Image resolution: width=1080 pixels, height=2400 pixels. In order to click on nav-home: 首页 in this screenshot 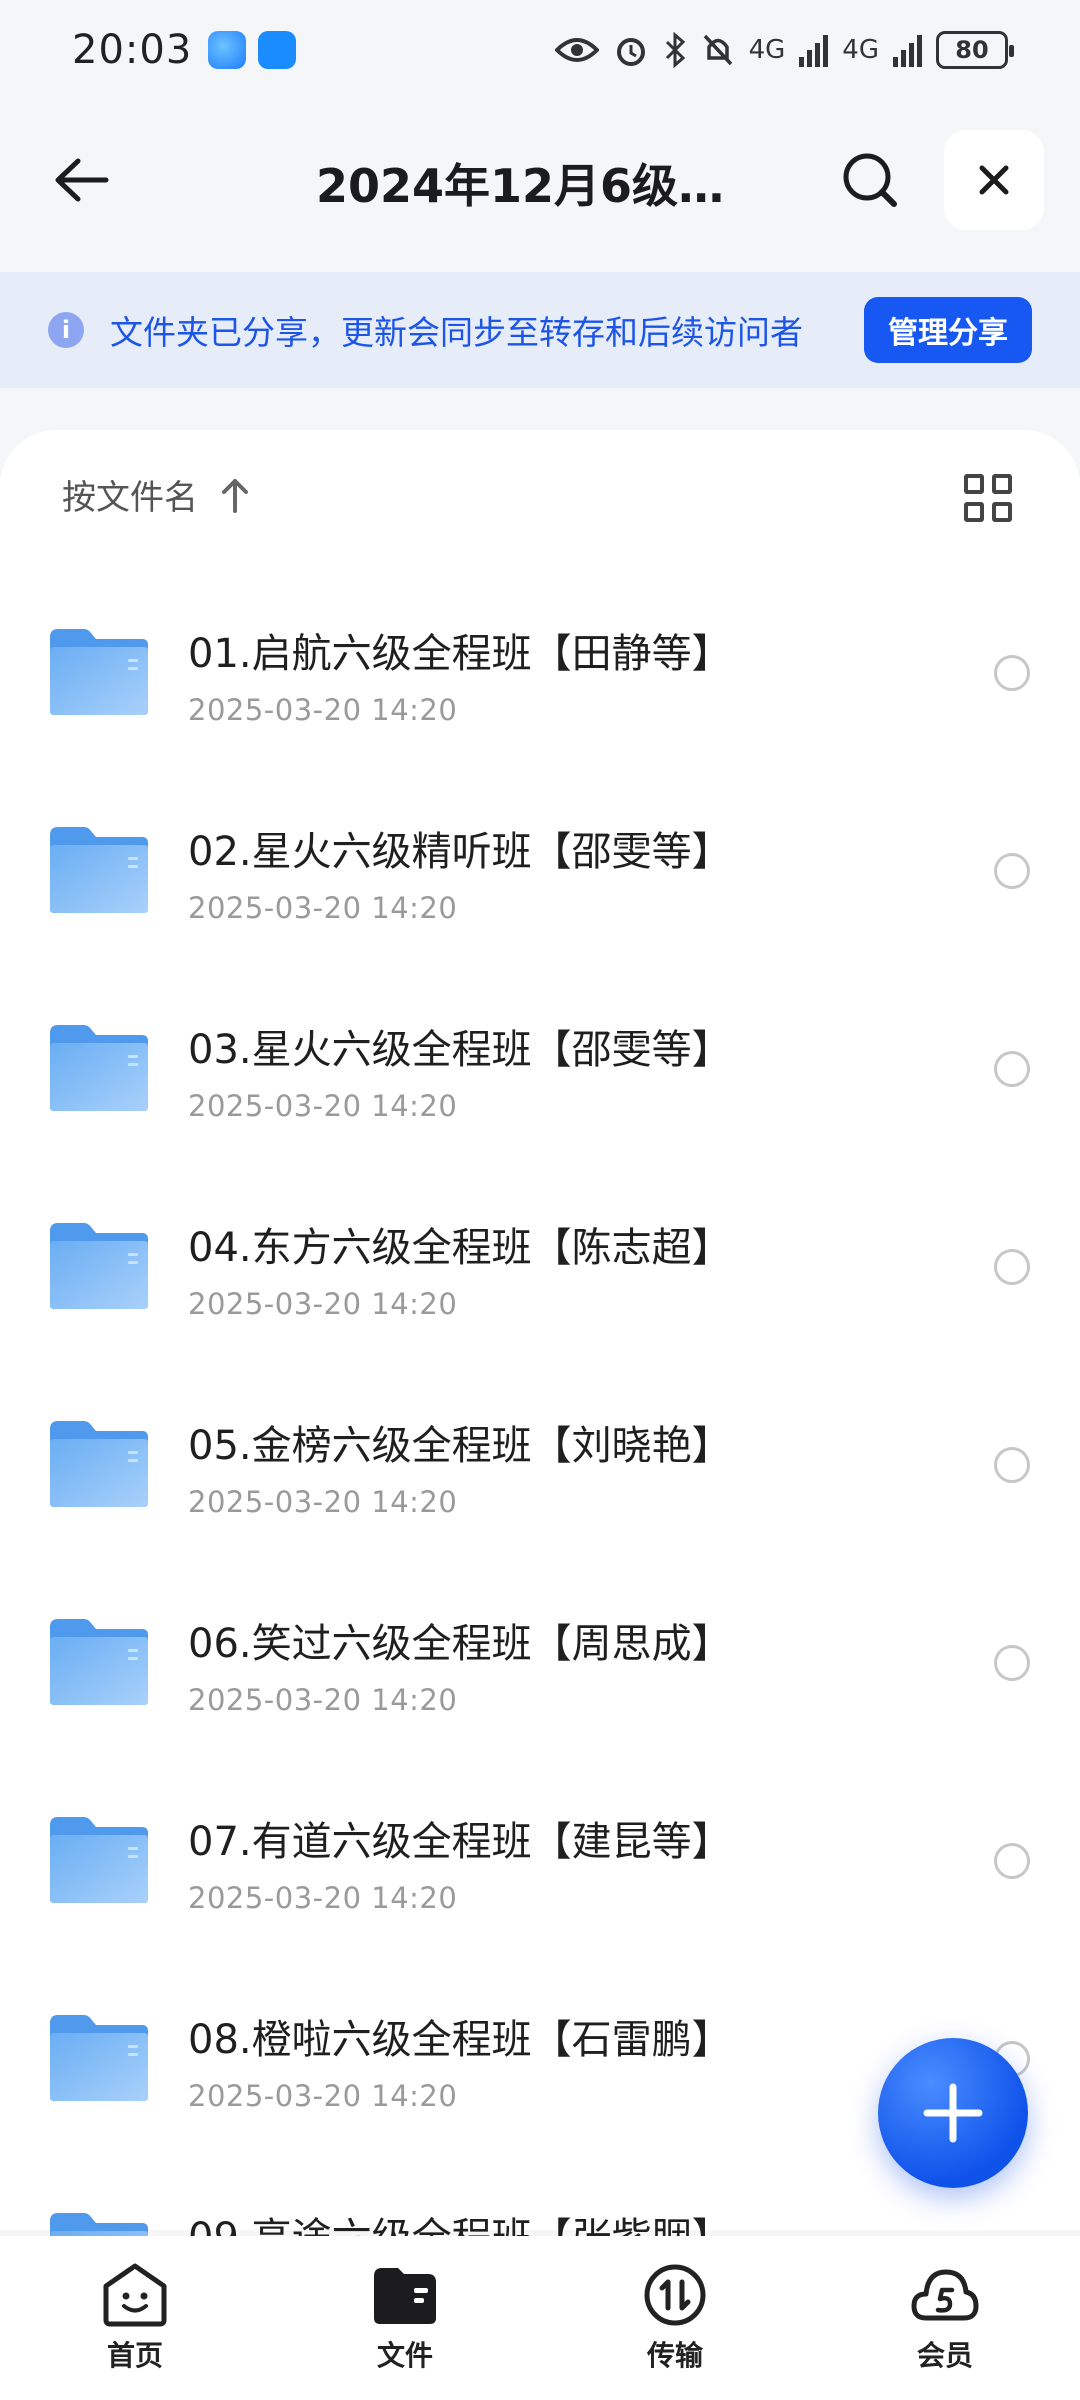, I will do `click(135, 2318)`.